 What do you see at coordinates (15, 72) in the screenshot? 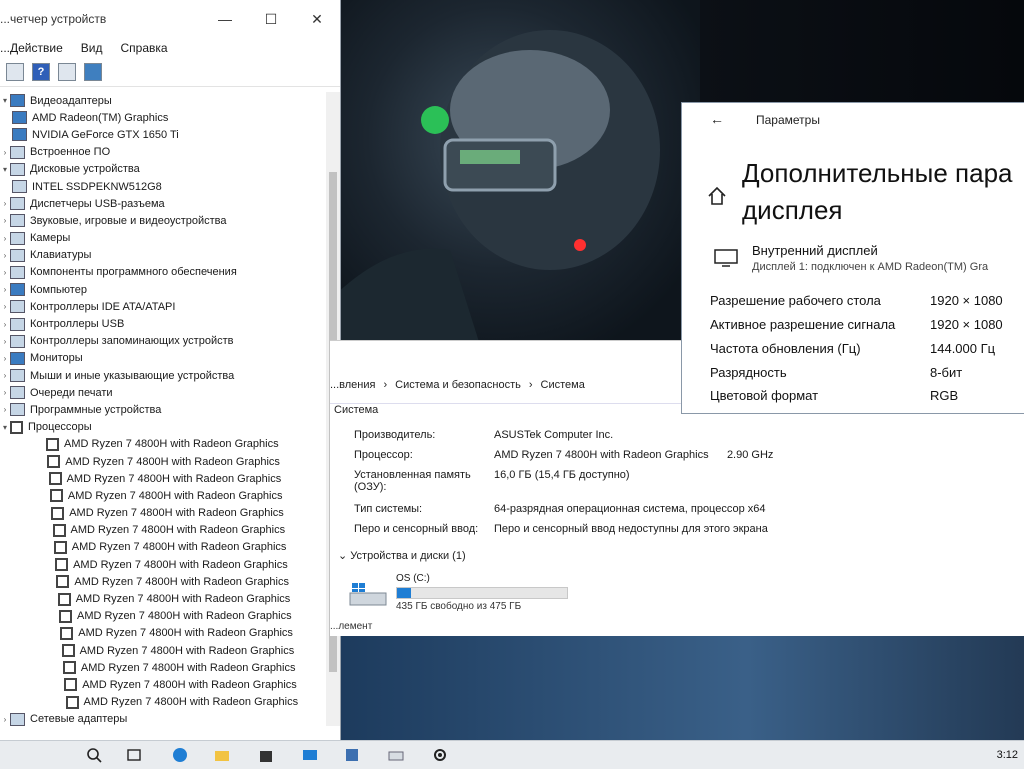
I see `properties-icon` at bounding box center [15, 72].